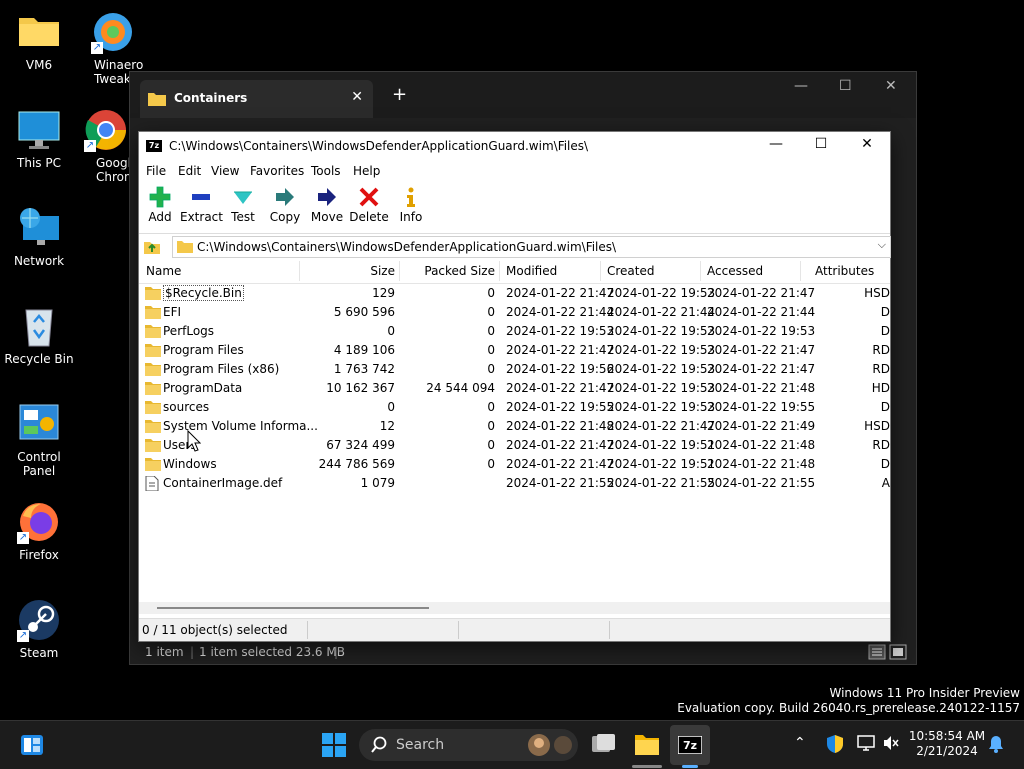 The width and height of the screenshot is (1024, 769). What do you see at coordinates (468, 745) in the screenshot?
I see `taskbar-search: Search` at bounding box center [468, 745].